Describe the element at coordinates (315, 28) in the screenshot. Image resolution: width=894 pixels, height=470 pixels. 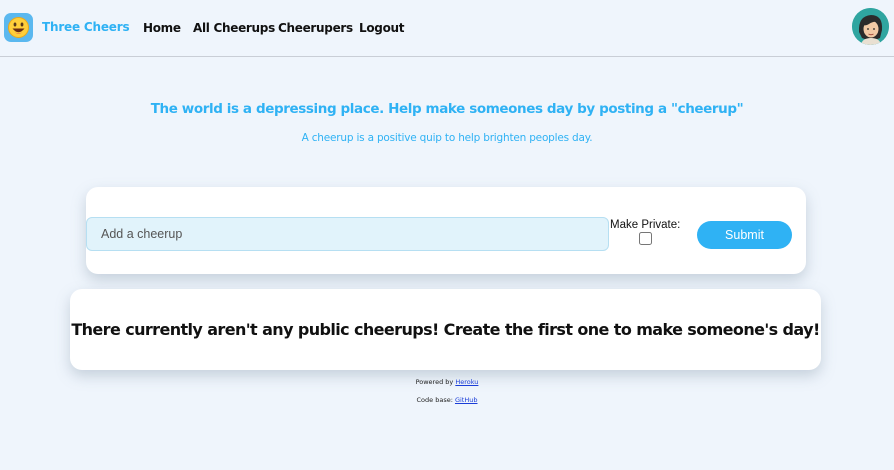
I see `nav-link-cheerupers: Cheerupers` at that location.